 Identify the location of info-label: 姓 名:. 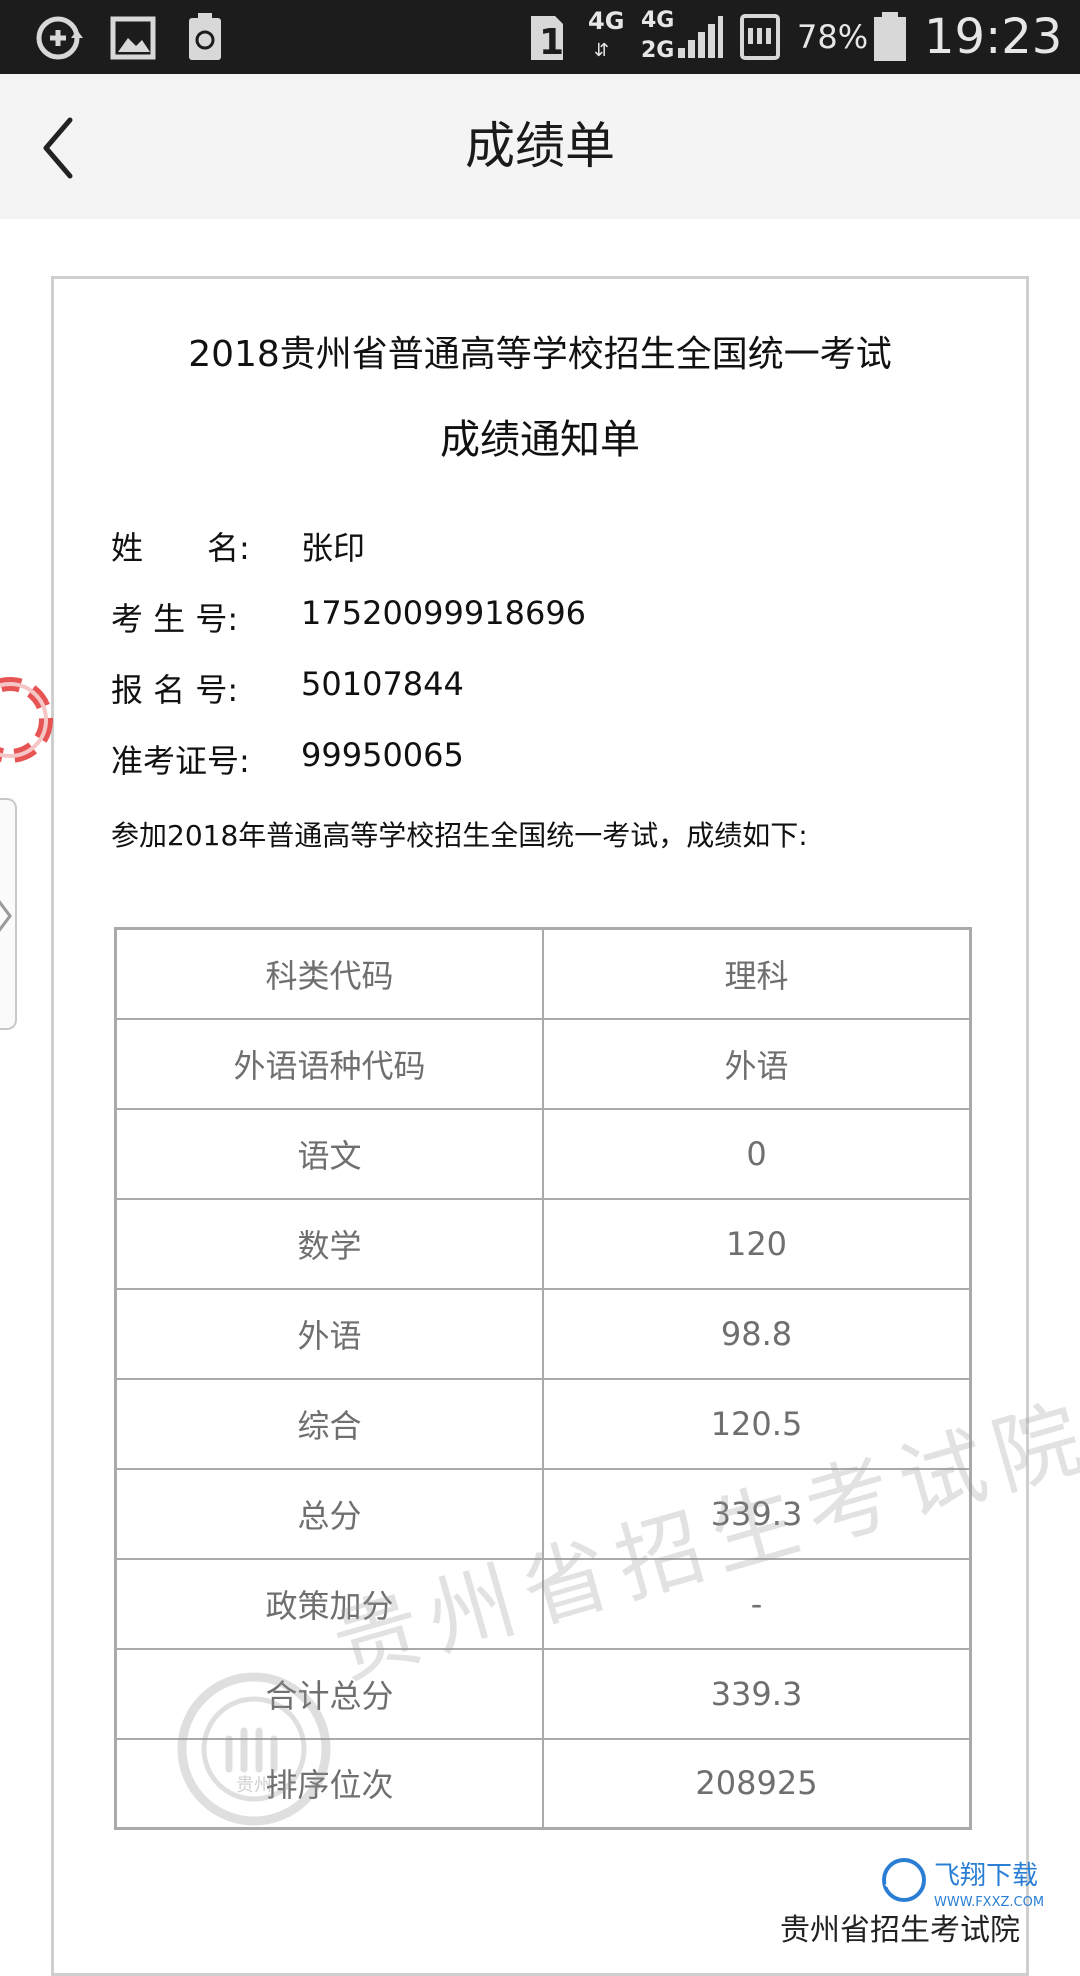
(180, 548).